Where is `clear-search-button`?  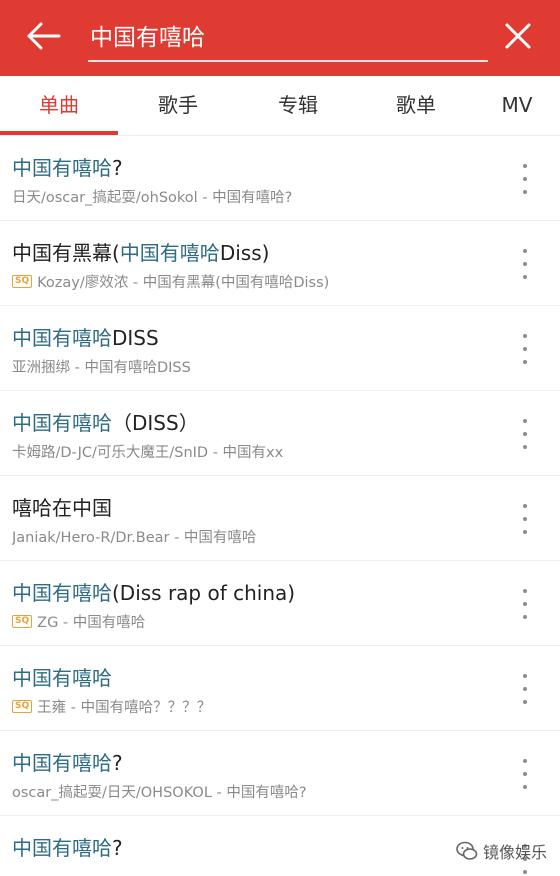
clear-search-button is located at coordinates (518, 36).